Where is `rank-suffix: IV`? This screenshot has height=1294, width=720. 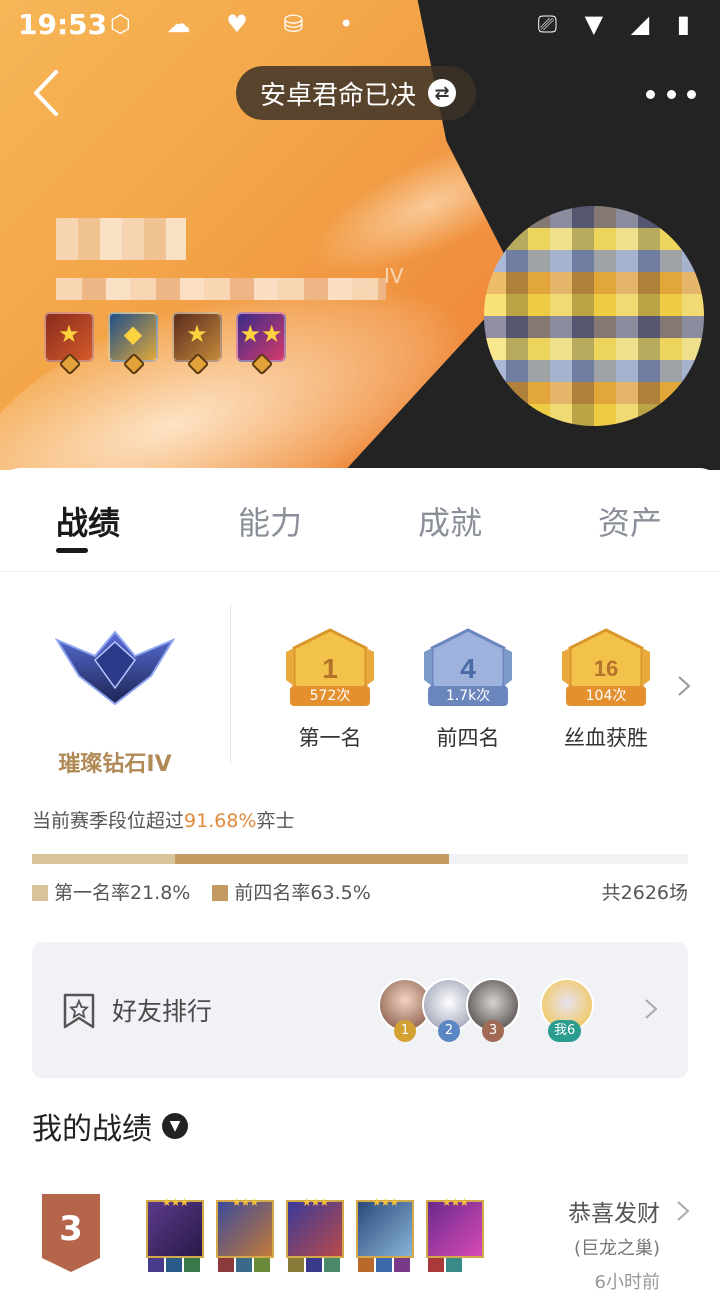 rank-suffix: IV is located at coordinates (394, 276).